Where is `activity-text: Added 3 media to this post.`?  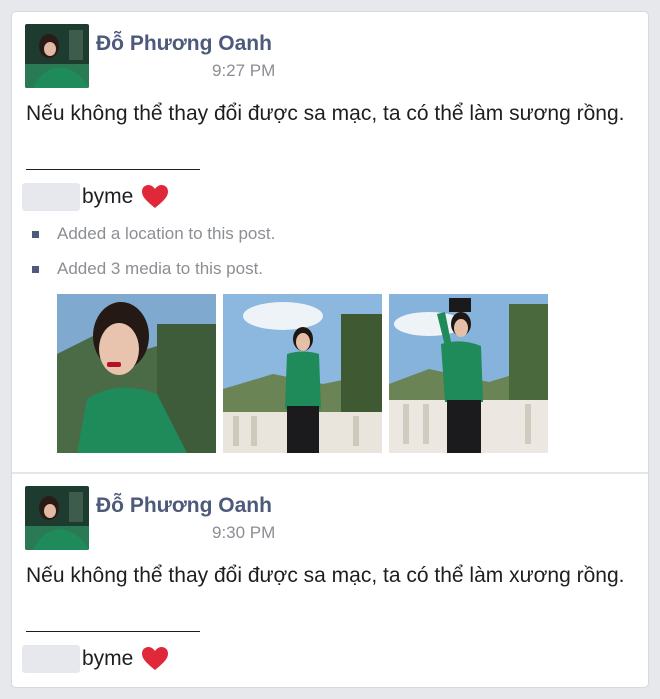 activity-text: Added 3 media to this post. is located at coordinates (160, 268).